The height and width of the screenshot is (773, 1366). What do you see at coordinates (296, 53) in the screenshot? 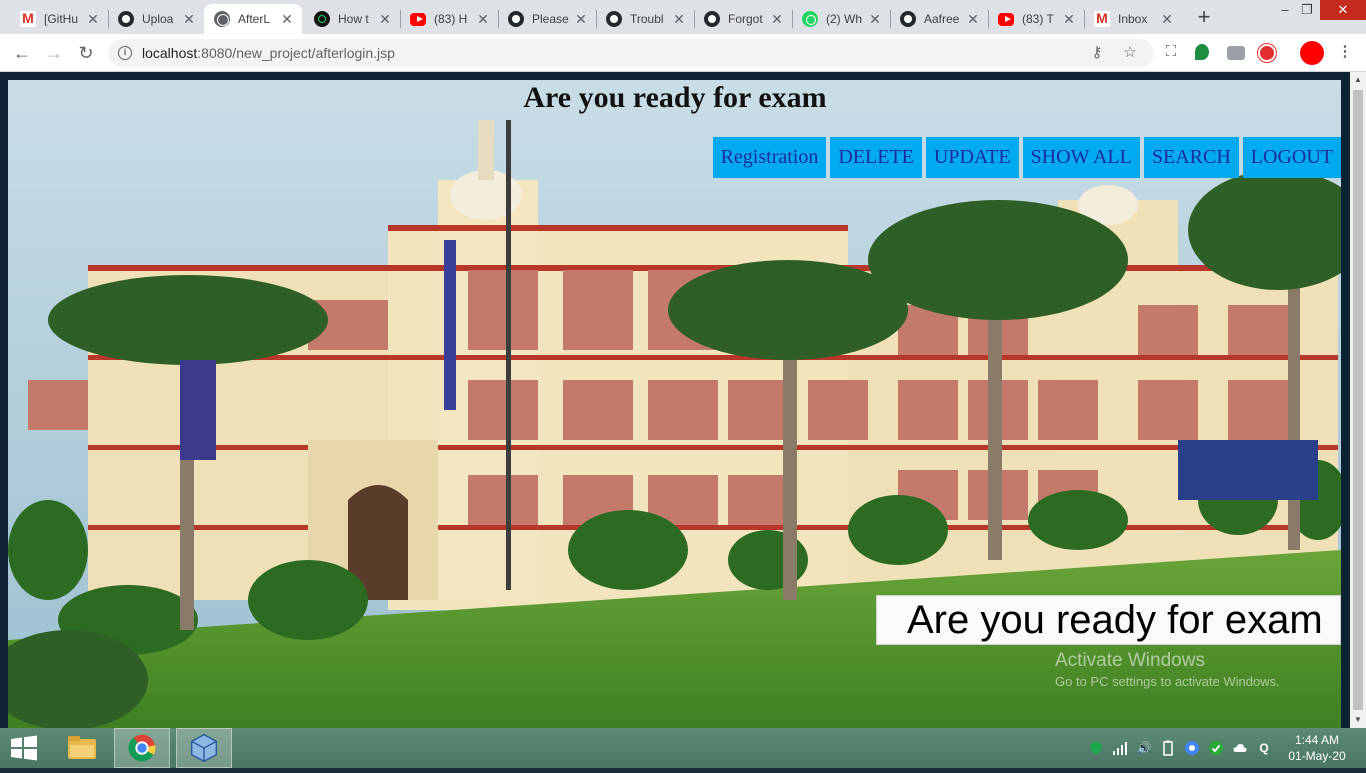
I see `url-path: :8080/new_project/afterlogin.jsp` at bounding box center [296, 53].